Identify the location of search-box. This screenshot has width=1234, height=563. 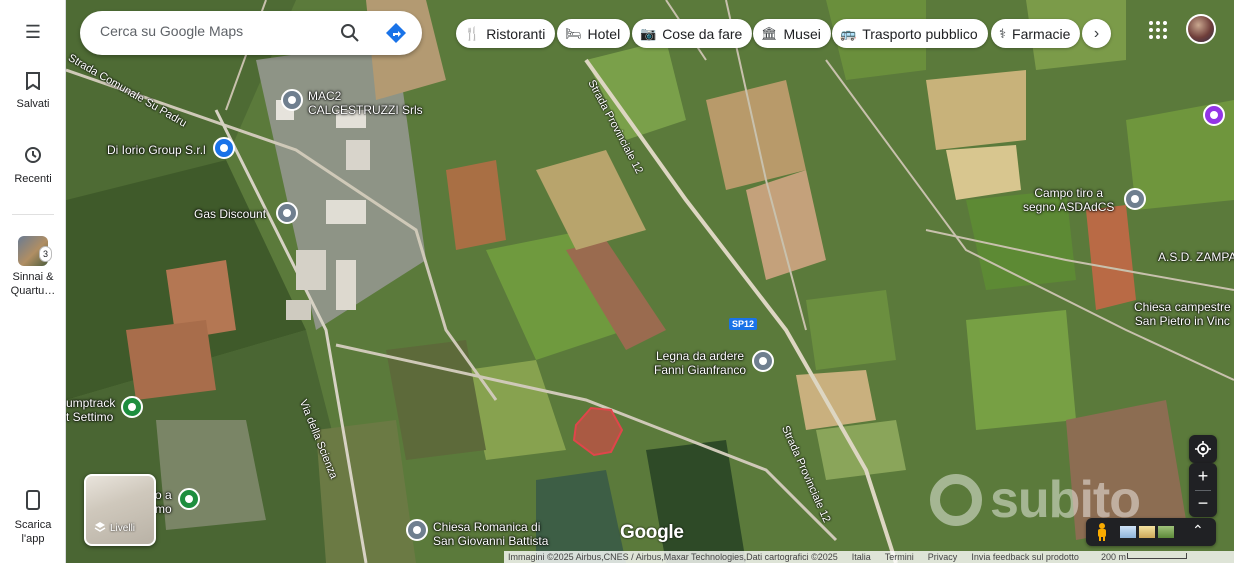
(251, 33).